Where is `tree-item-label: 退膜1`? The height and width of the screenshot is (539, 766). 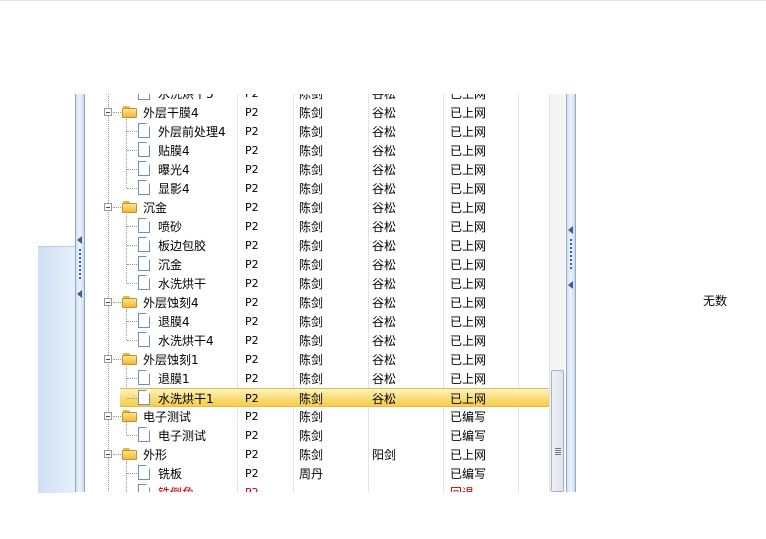
tree-item-label: 退膜1 is located at coordinates (174, 379).